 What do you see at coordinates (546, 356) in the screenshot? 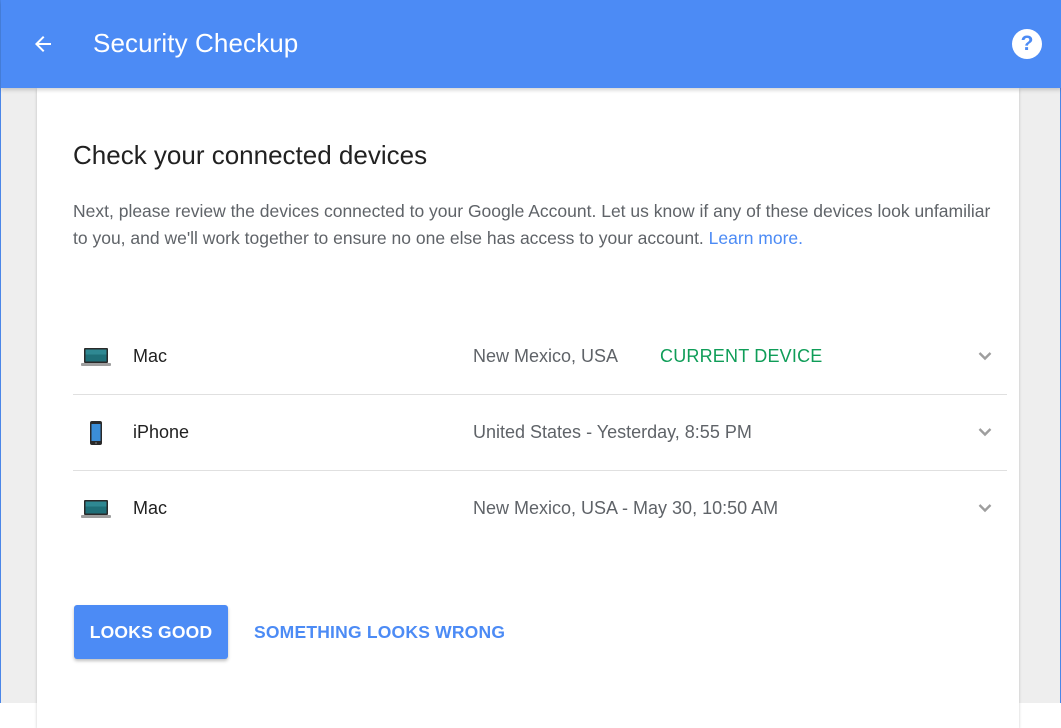
I see `device-location: New Mexico, USA` at bounding box center [546, 356].